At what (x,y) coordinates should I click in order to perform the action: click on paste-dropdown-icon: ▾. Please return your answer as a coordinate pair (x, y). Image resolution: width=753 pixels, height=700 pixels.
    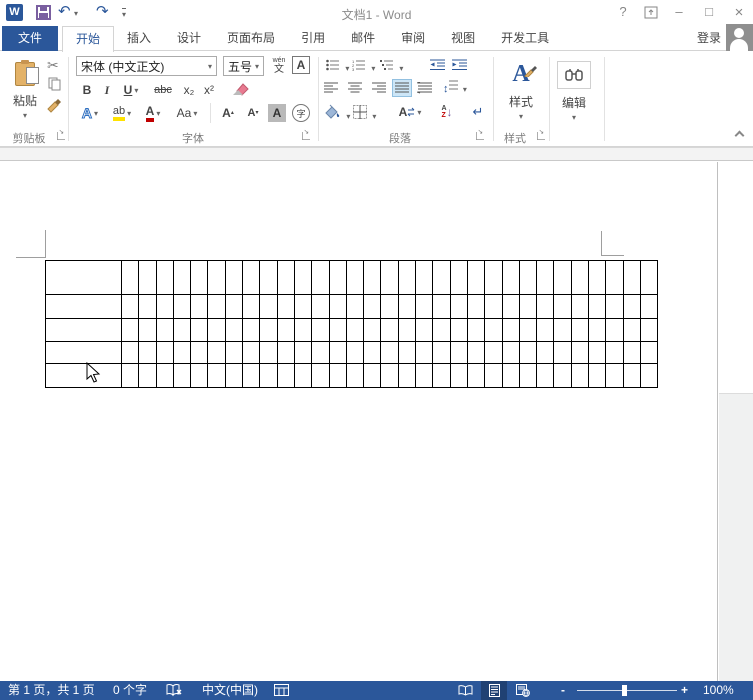
    Looking at the image, I should click on (25, 115).